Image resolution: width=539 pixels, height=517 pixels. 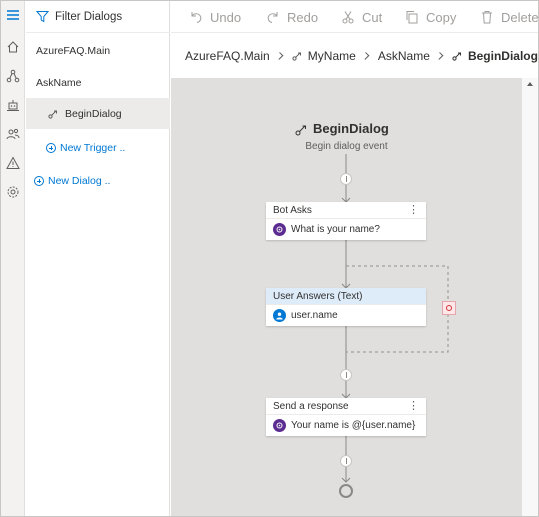 What do you see at coordinates (13, 258) in the screenshot?
I see `left-rail` at bounding box center [13, 258].